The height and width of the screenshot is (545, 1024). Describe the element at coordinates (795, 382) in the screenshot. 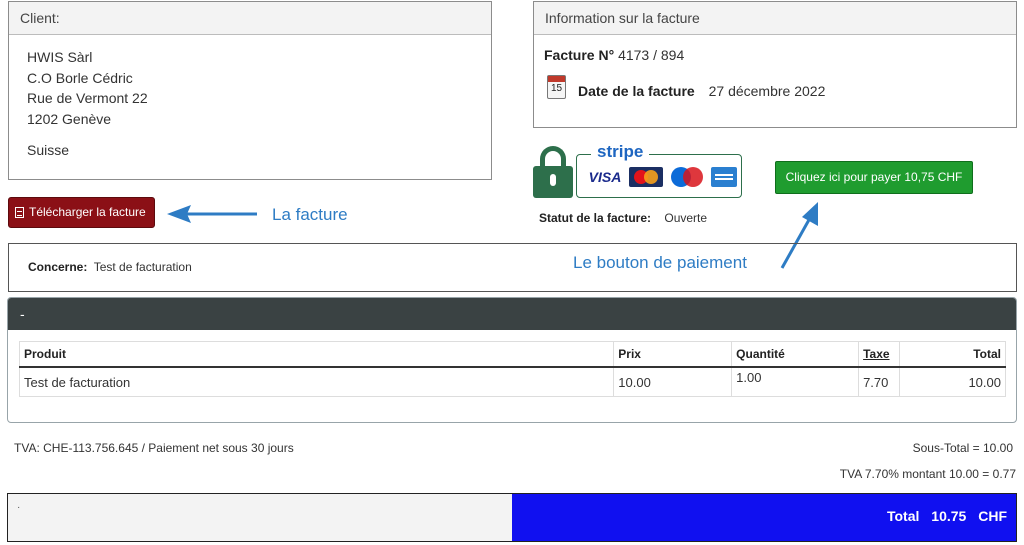

I see `cell-qty: 1.00` at that location.